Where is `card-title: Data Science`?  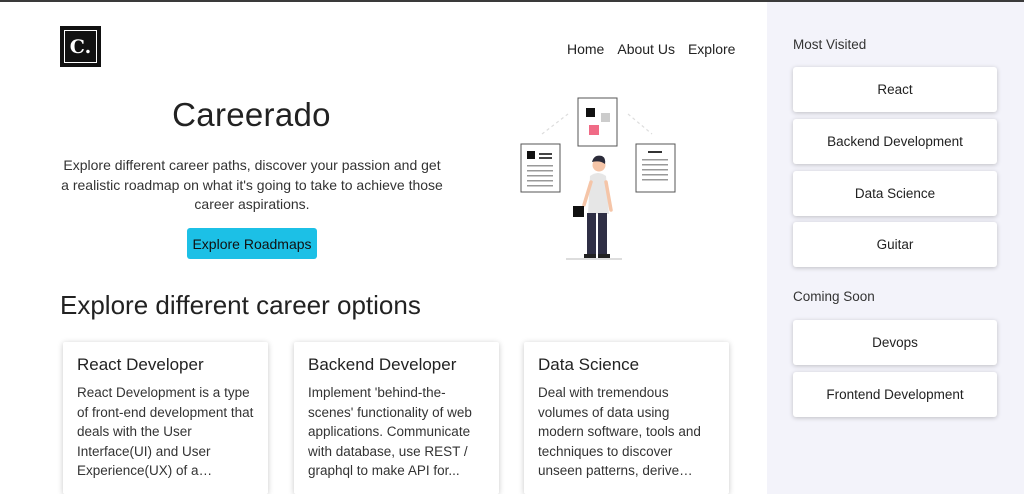 card-title: Data Science is located at coordinates (589, 364).